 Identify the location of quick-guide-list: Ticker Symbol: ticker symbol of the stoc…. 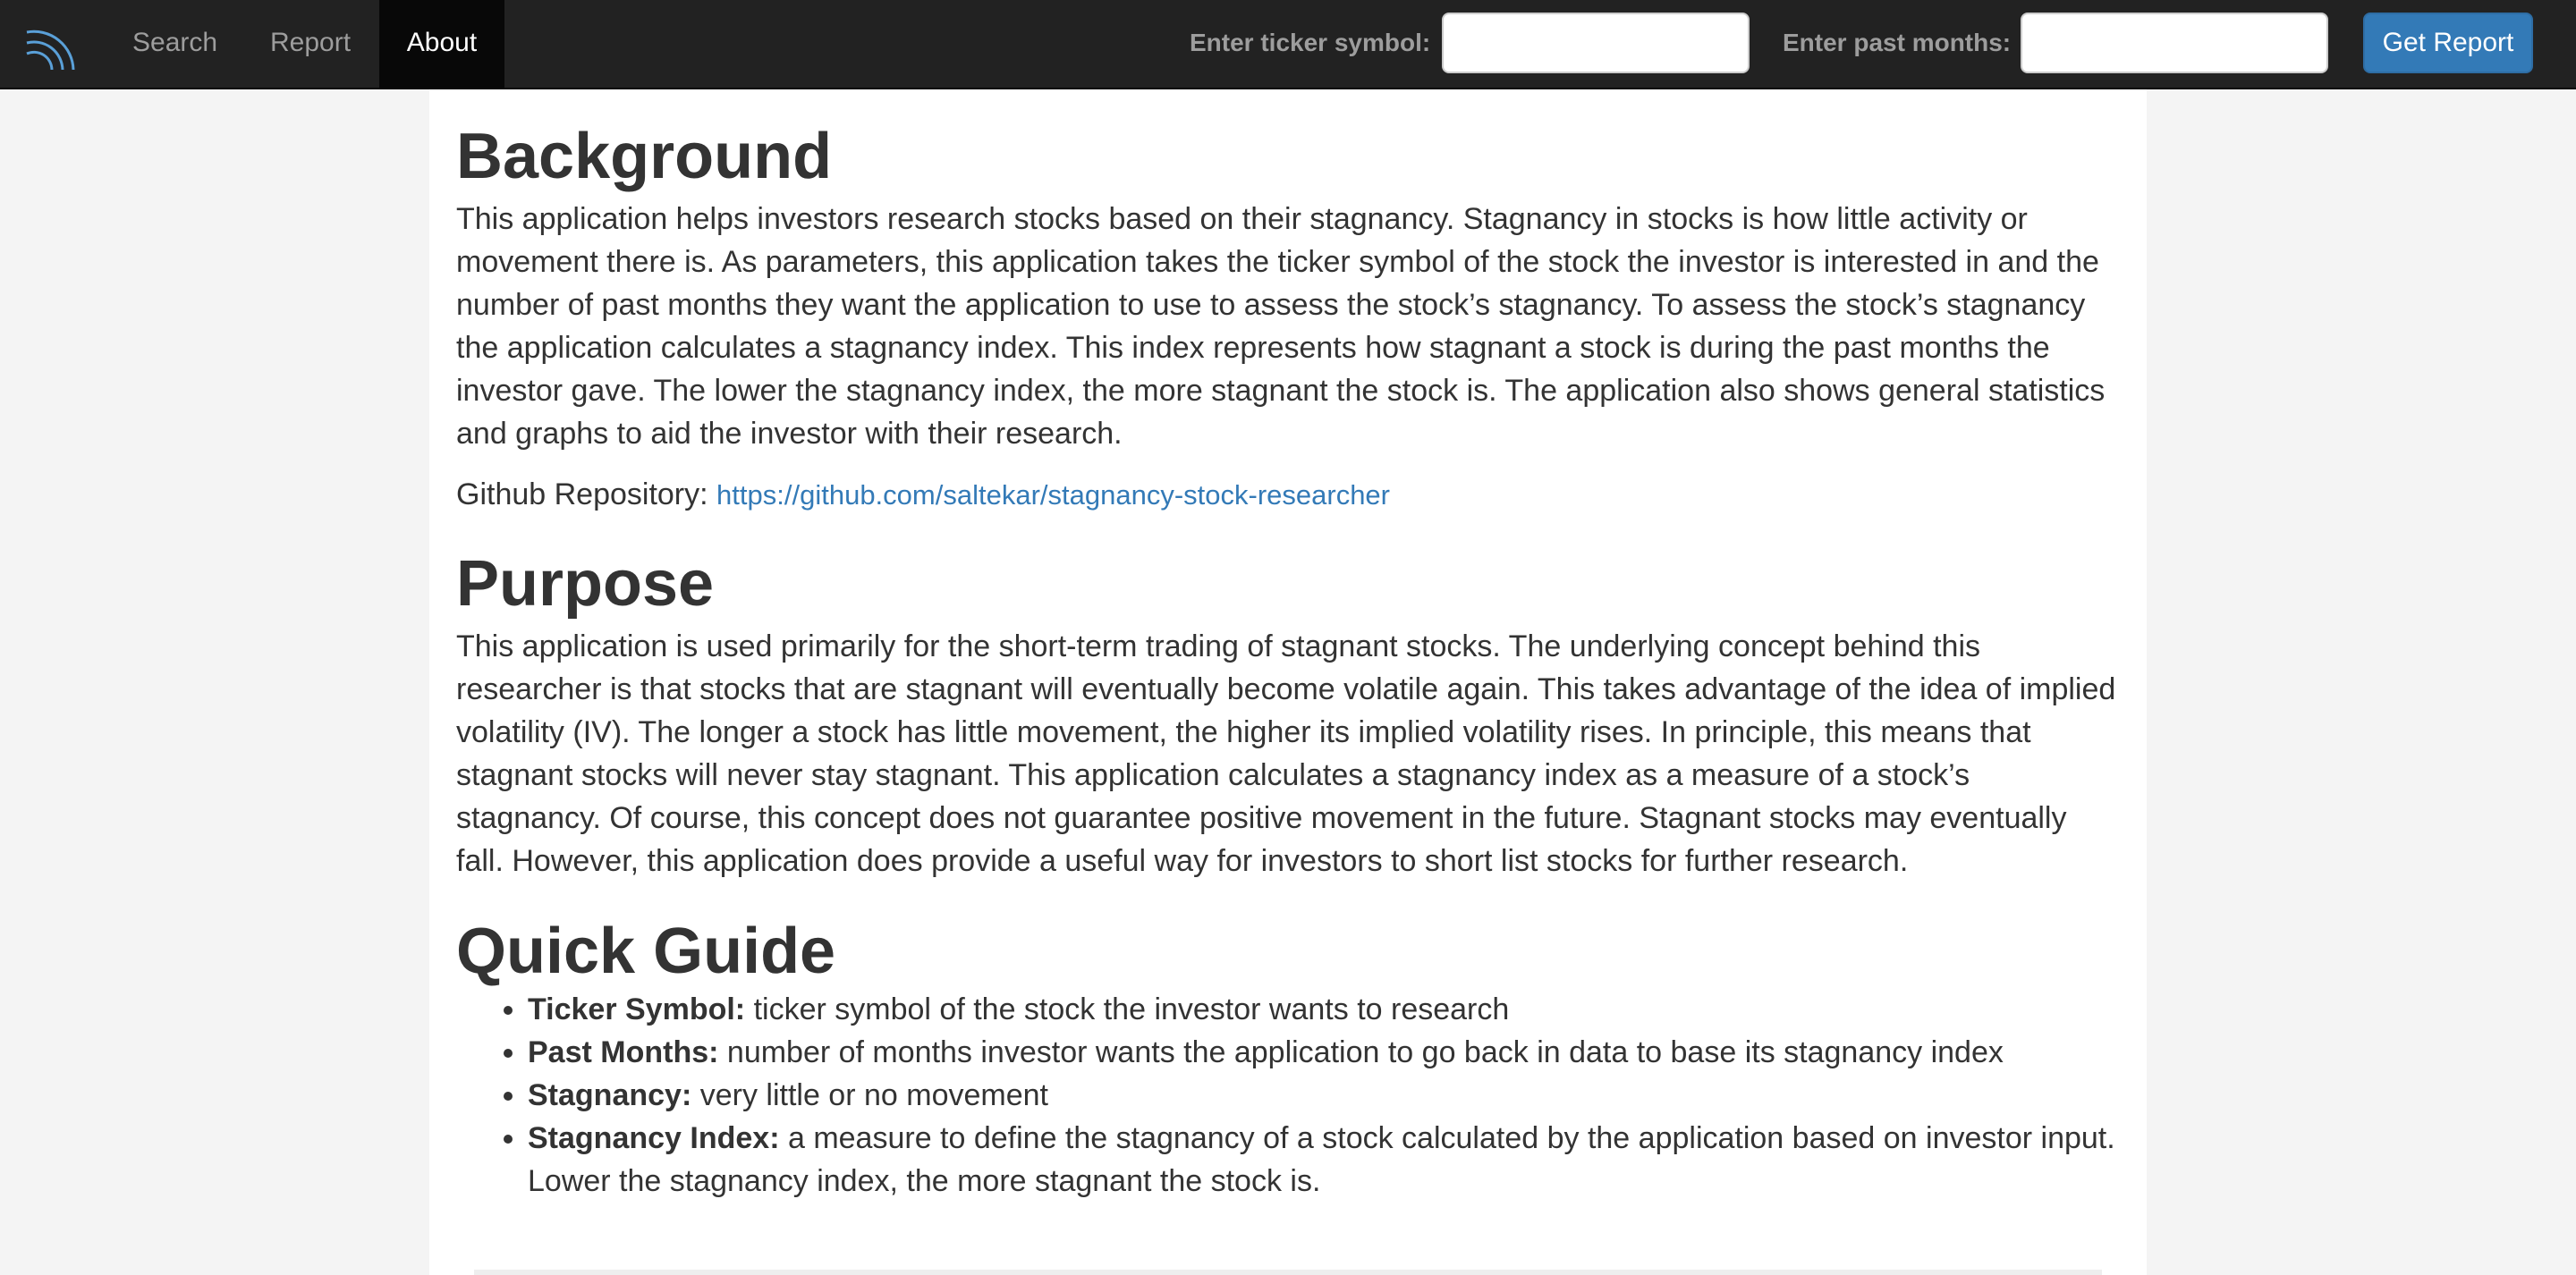
(1288, 1095).